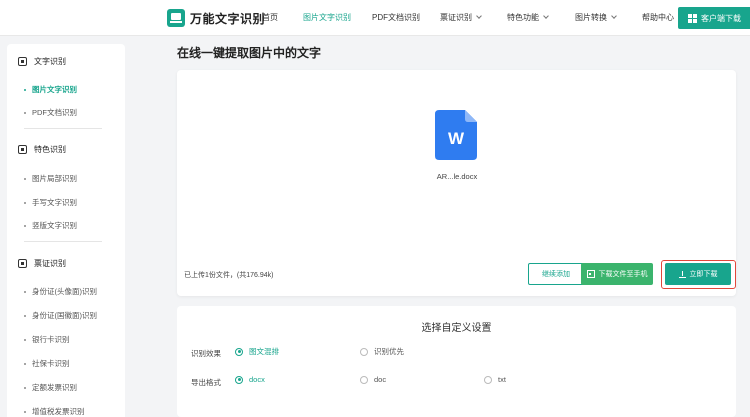 The image size is (750, 417). What do you see at coordinates (228, 18) in the screenshot?
I see `logo-text: 万能文字识别` at bounding box center [228, 18].